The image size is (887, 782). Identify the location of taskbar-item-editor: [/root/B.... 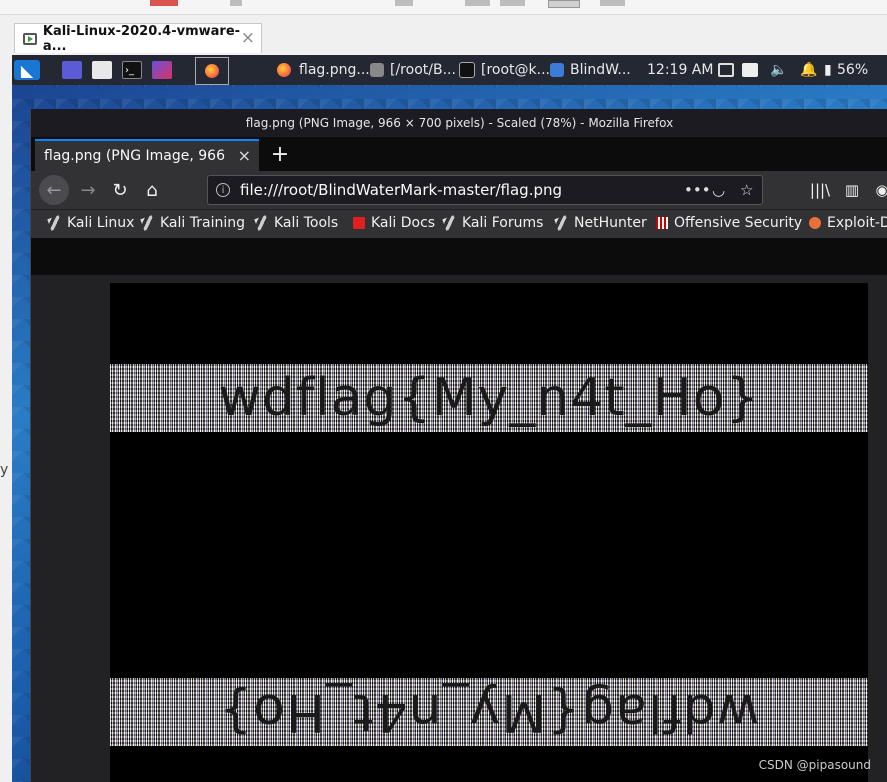
(413, 70).